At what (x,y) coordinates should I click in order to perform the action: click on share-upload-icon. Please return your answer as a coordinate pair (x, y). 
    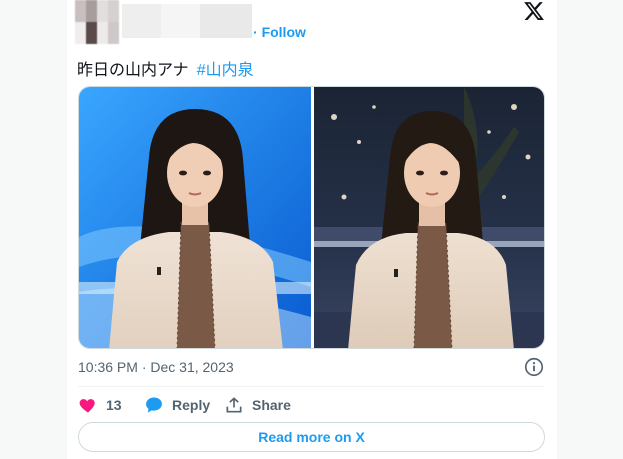
    Looking at the image, I should click on (234, 405).